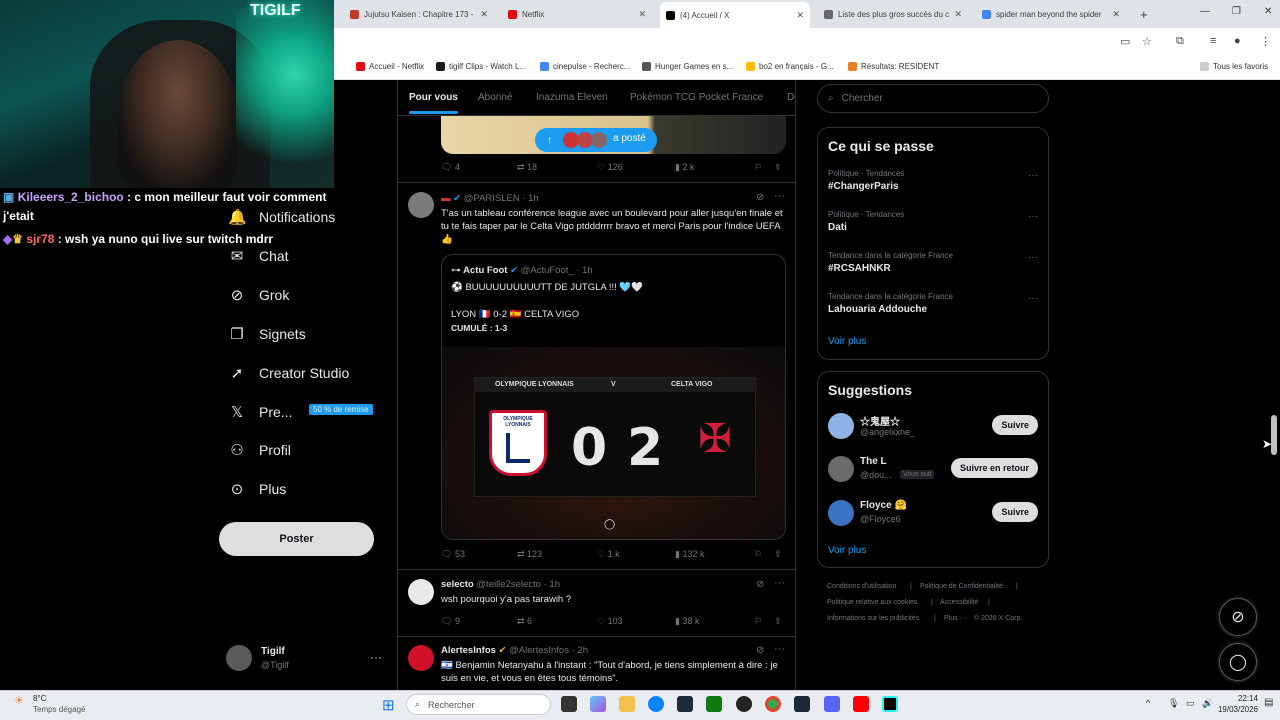 This screenshot has width=1280, height=720. What do you see at coordinates (802, 704) in the screenshot?
I see `steam-icon` at bounding box center [802, 704].